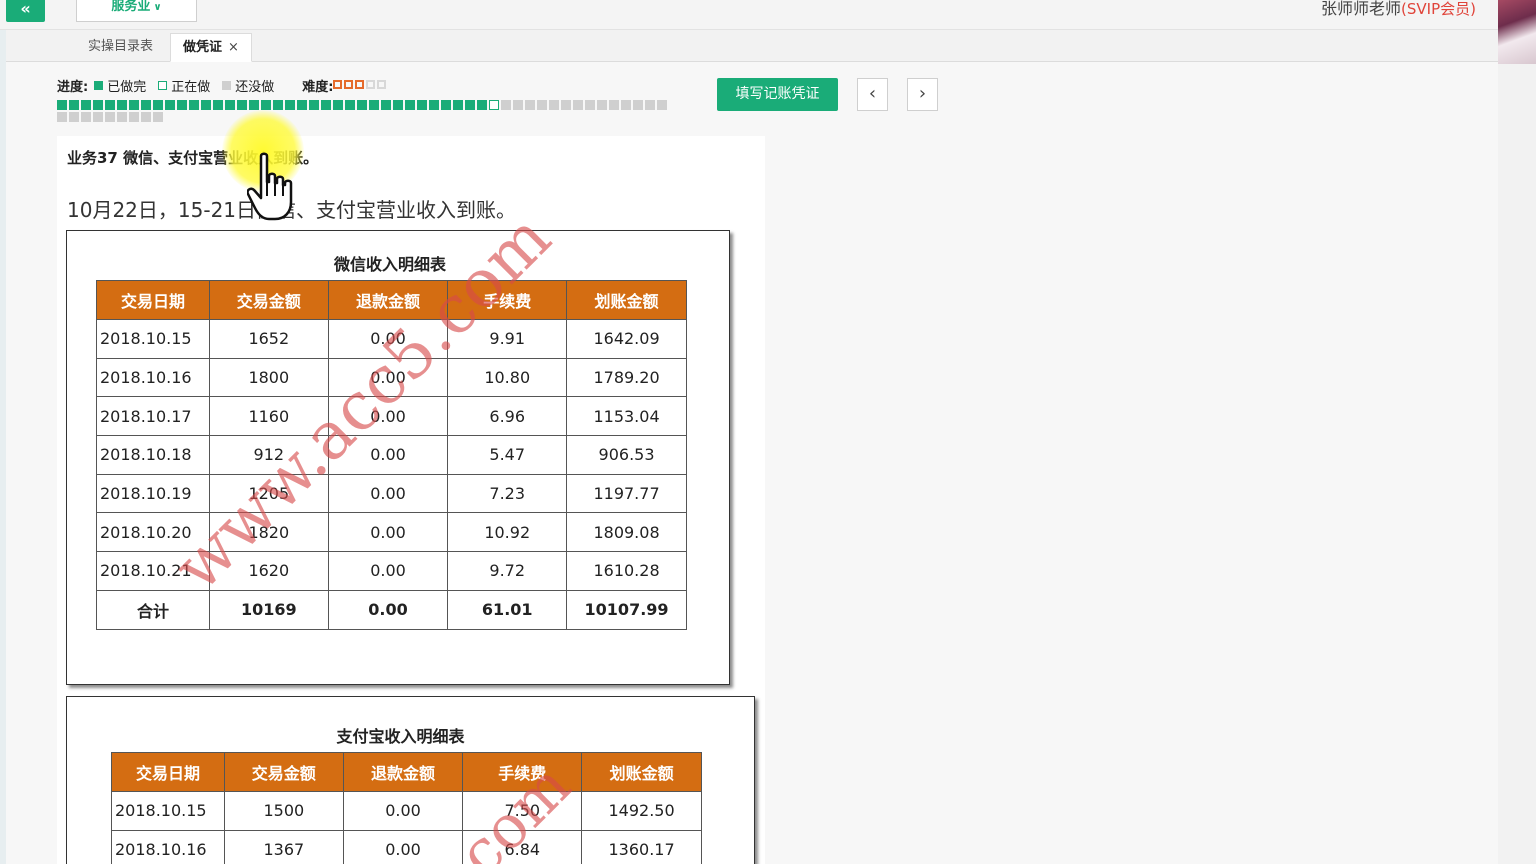  I want to click on vip-badge: (SVIP会员), so click(1438, 9).